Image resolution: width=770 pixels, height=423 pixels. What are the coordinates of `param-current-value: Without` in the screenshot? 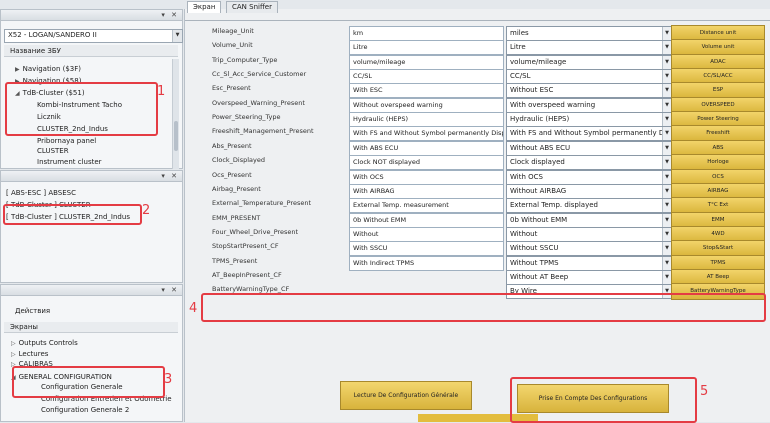 It's located at (426, 234).